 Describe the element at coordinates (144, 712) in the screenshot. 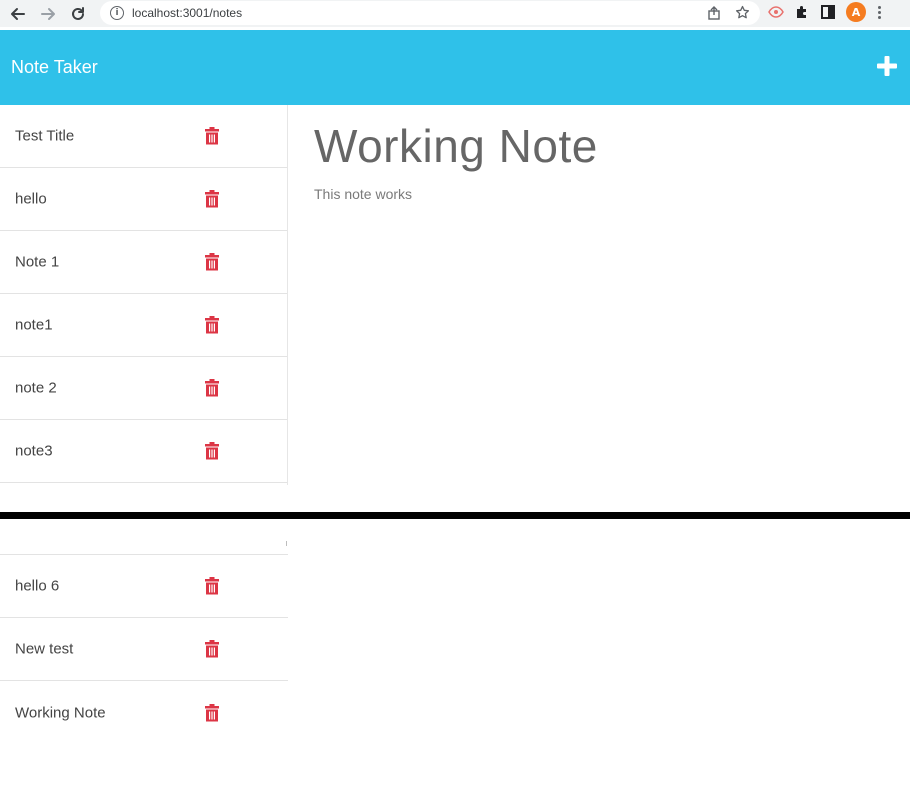

I see `note-list-item: Working Note` at that location.